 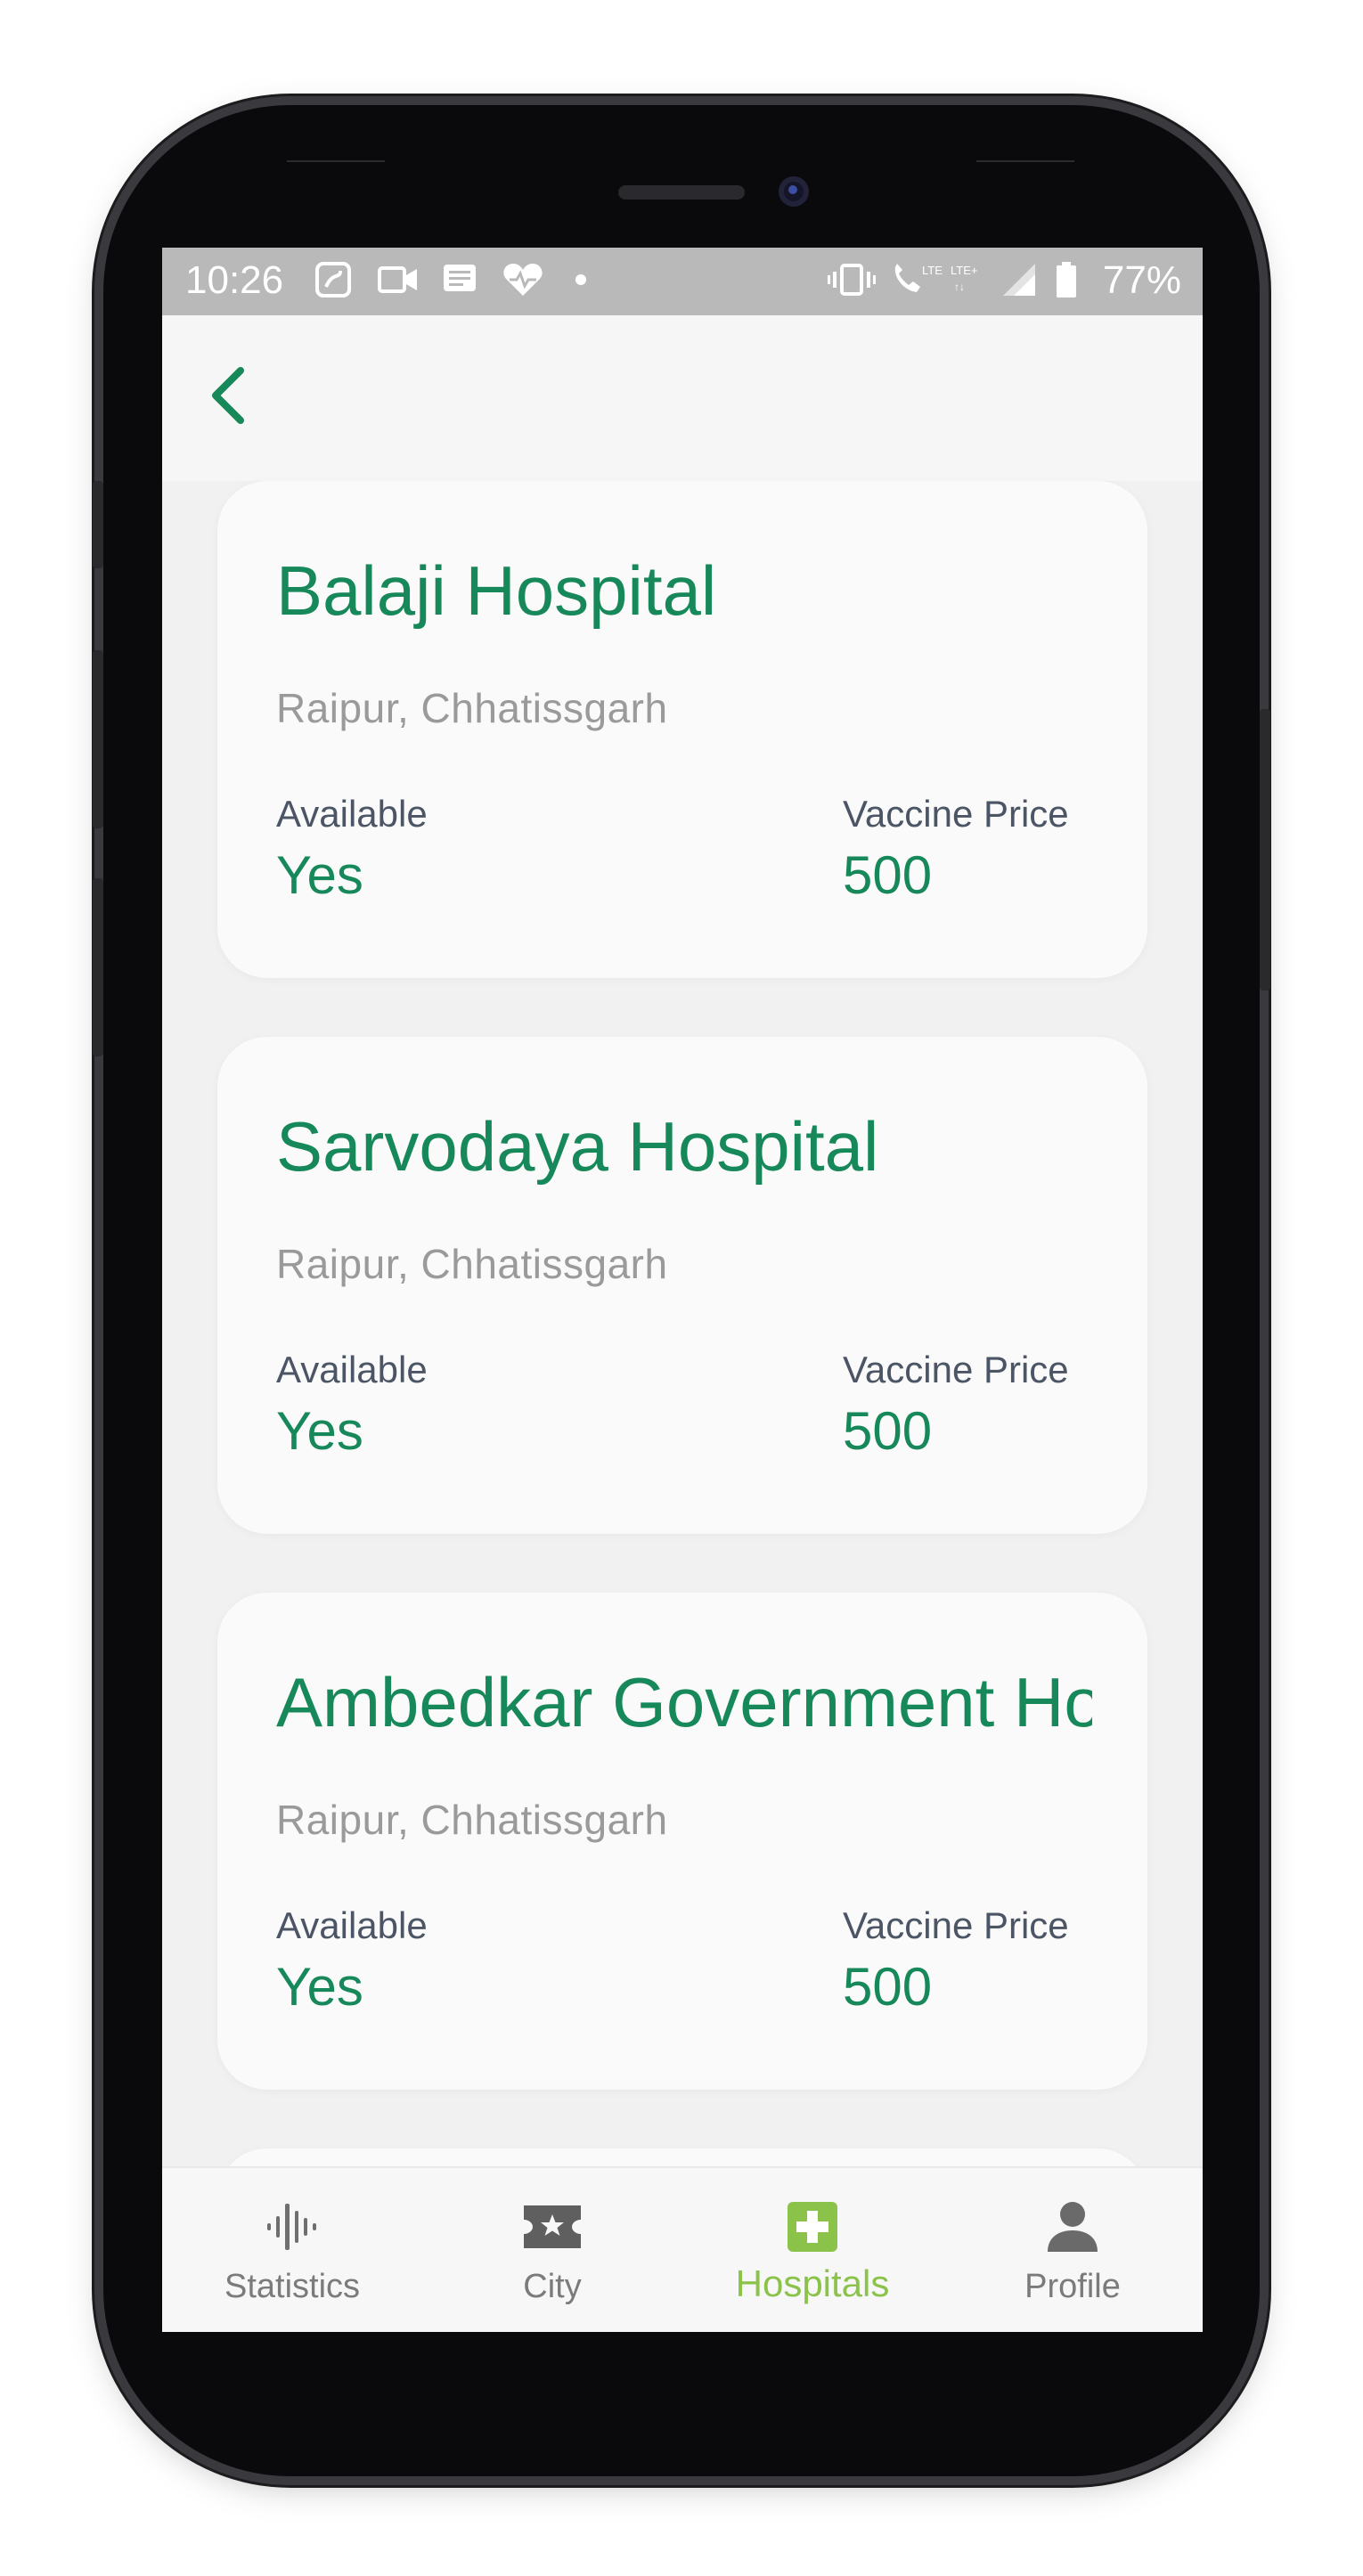 I want to click on earpiece, so click(x=681, y=193).